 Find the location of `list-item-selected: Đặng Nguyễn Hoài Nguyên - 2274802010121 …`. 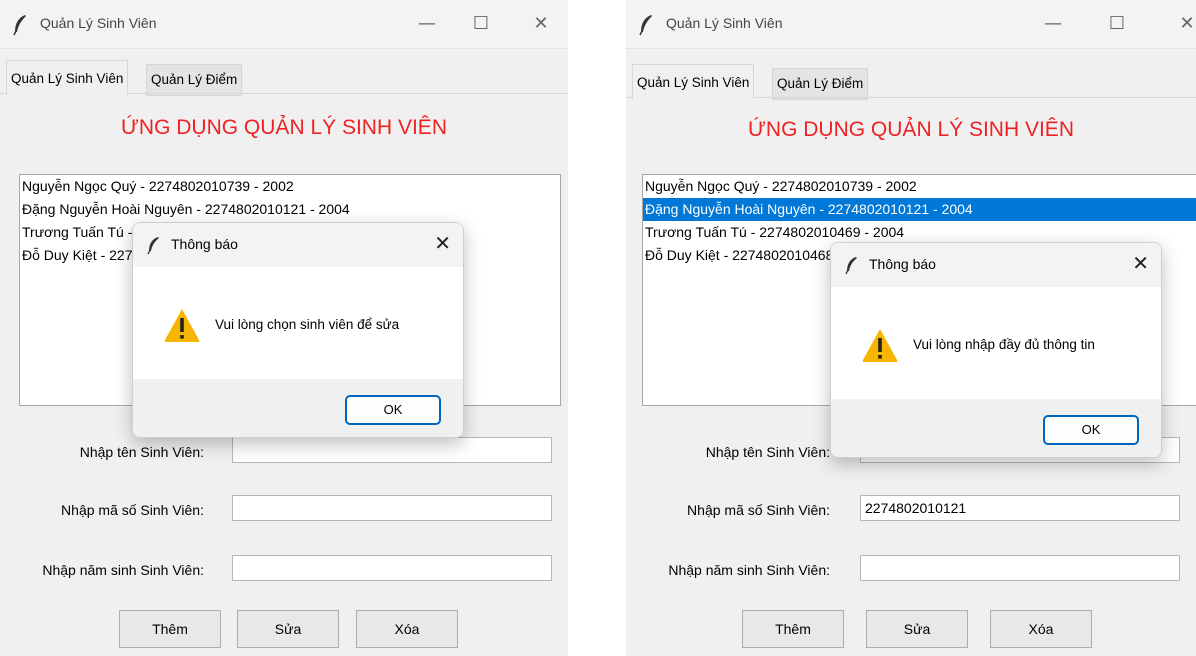

list-item-selected: Đặng Nguyễn Hoài Nguyên - 2274802010121 … is located at coordinates (919, 209).